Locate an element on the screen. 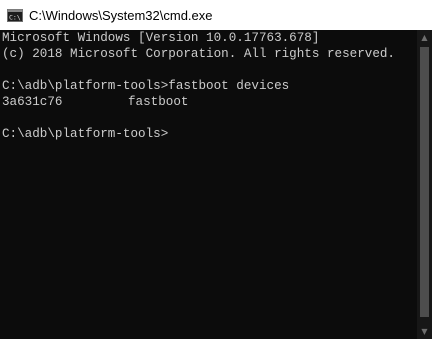  current-prompt: C:\adb\platform-tools> is located at coordinates (209, 134).